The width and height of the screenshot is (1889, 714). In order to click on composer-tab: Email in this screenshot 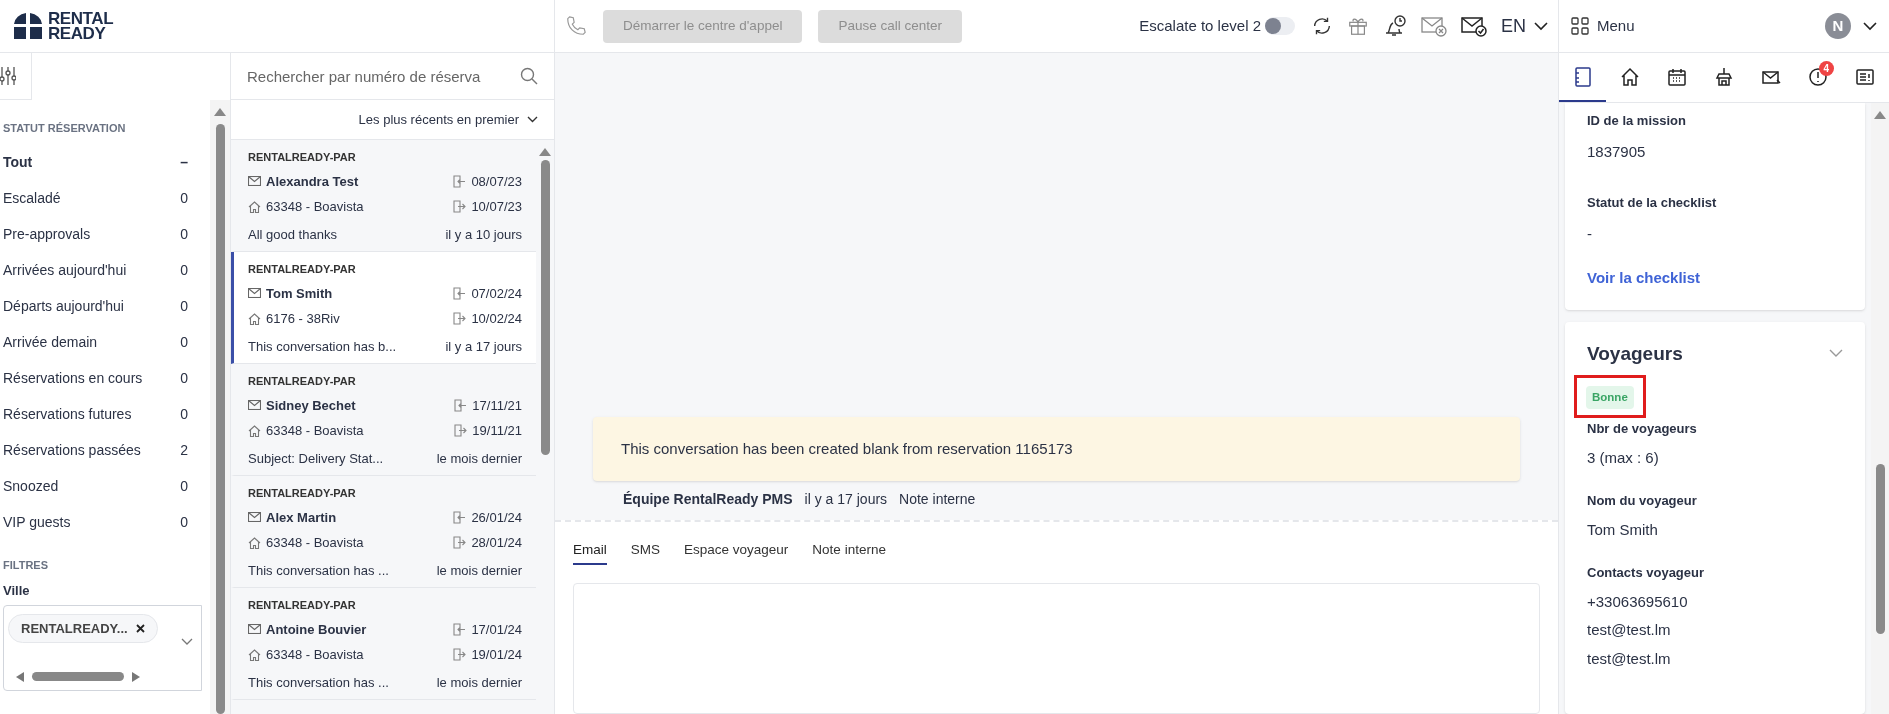, I will do `click(590, 553)`.